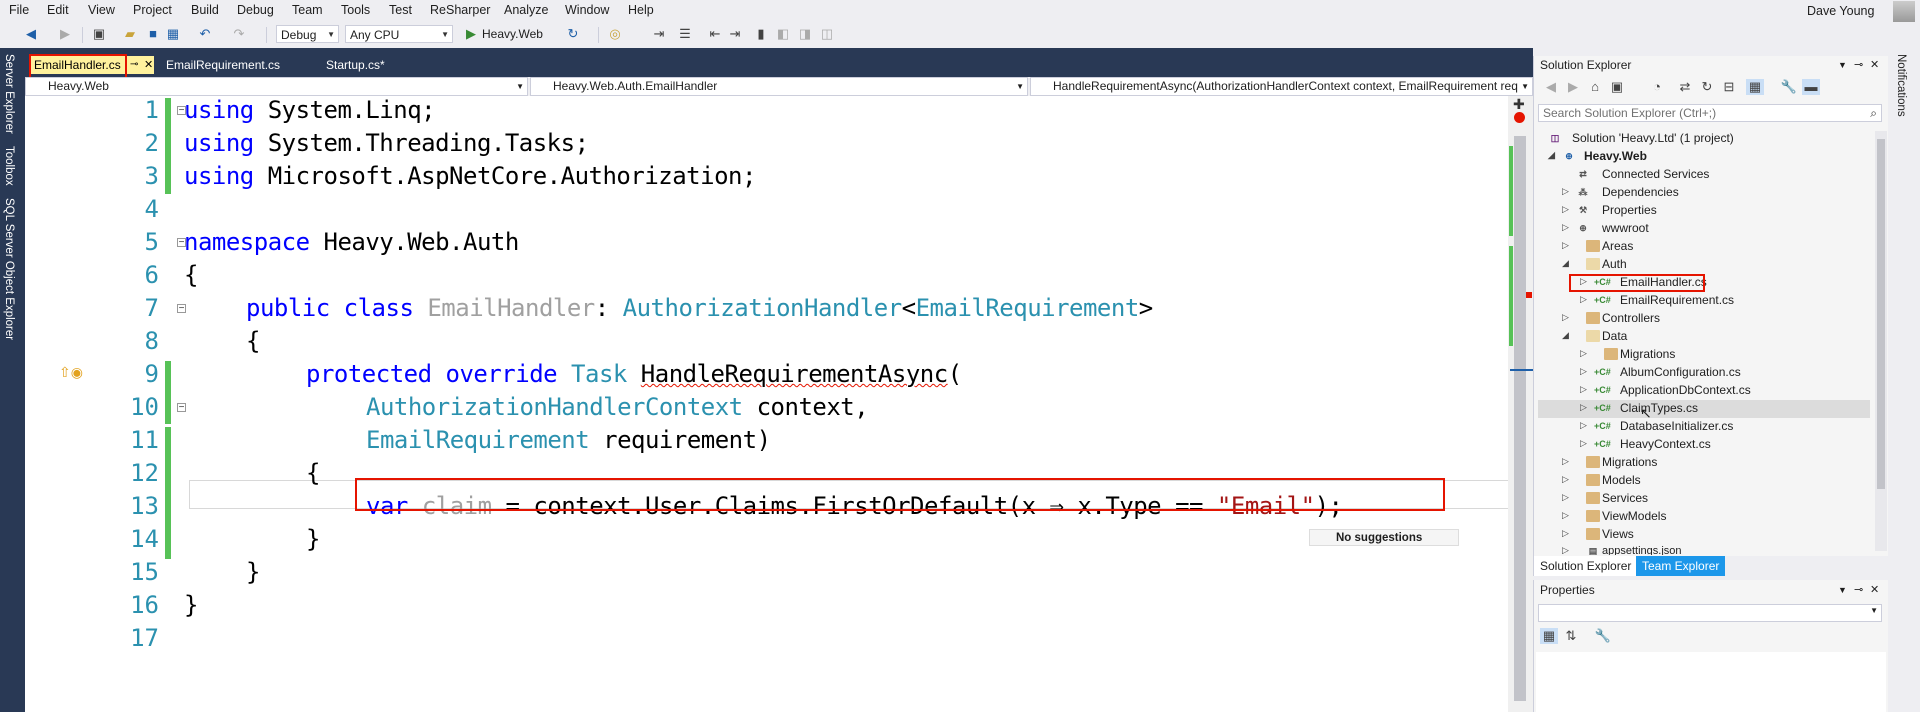 The image size is (1920, 712). What do you see at coordinates (1605, 498) in the screenshot?
I see `tree-item-services: ▷ Services` at bounding box center [1605, 498].